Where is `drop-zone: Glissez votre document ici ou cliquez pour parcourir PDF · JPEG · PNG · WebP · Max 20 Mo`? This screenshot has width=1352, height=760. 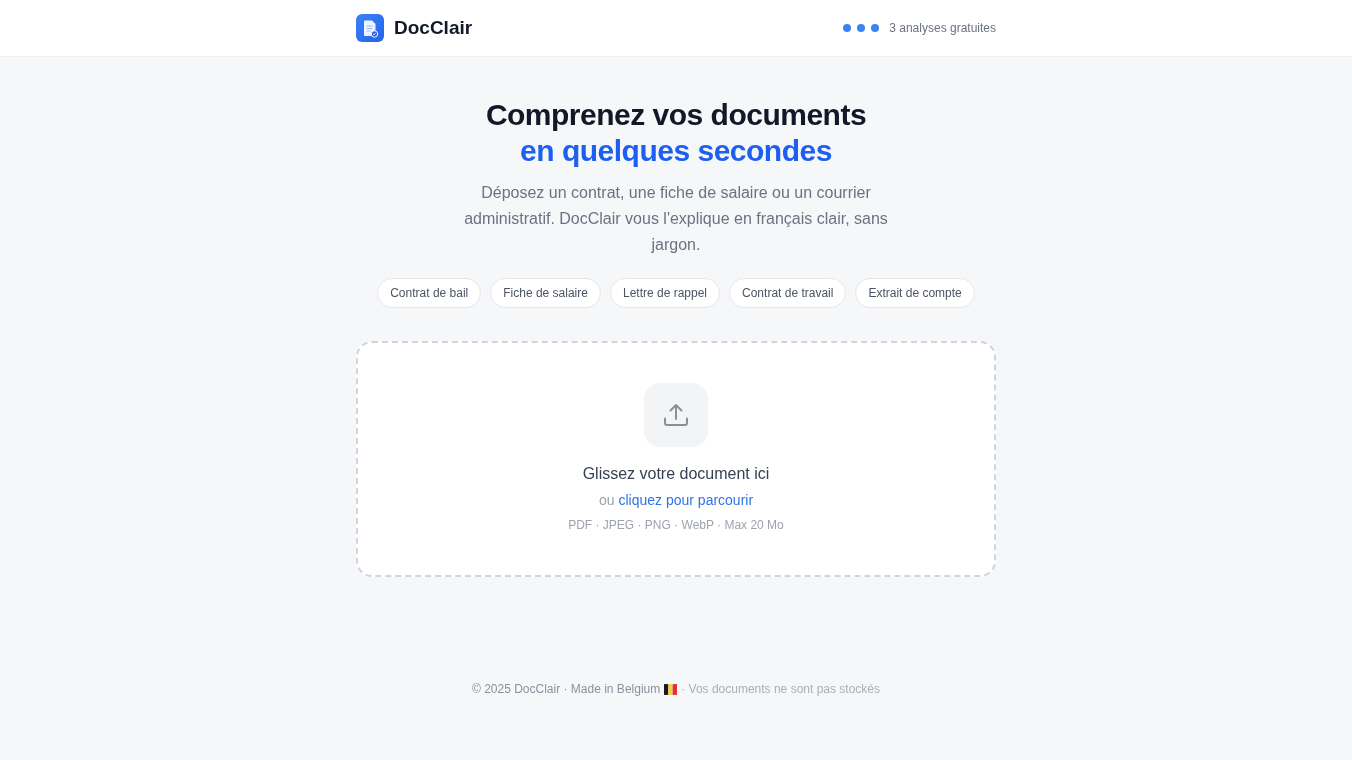 drop-zone: Glissez votre document ici ou cliquez pour parcourir PDF · JPEG · PNG · WebP · Max 20 Mo is located at coordinates (676, 459).